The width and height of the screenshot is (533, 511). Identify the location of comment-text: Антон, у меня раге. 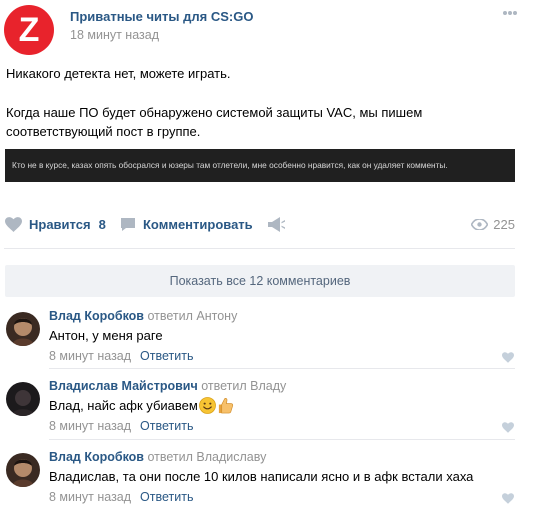
(106, 335).